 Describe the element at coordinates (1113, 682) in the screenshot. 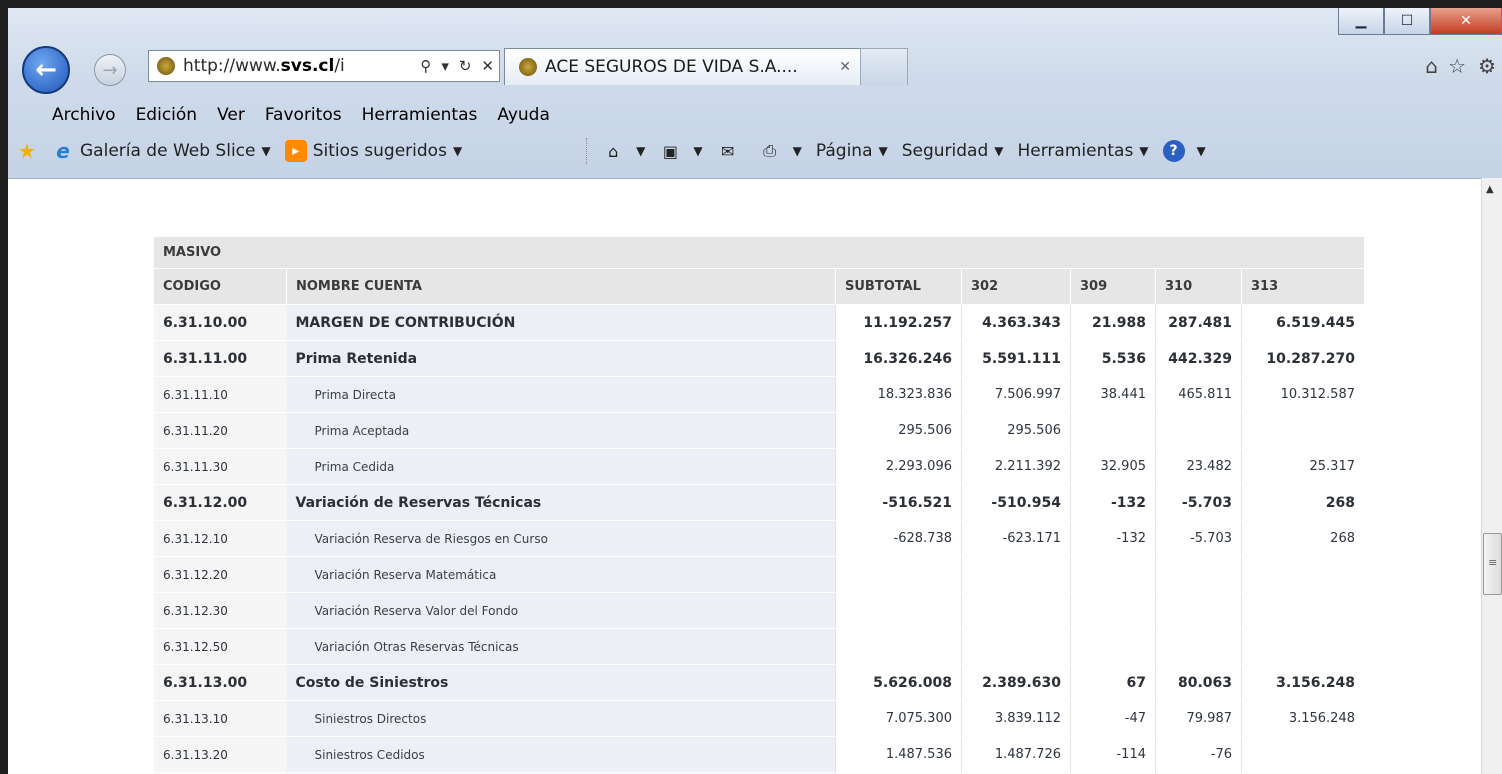

I see `col-309-cell: 67` at that location.